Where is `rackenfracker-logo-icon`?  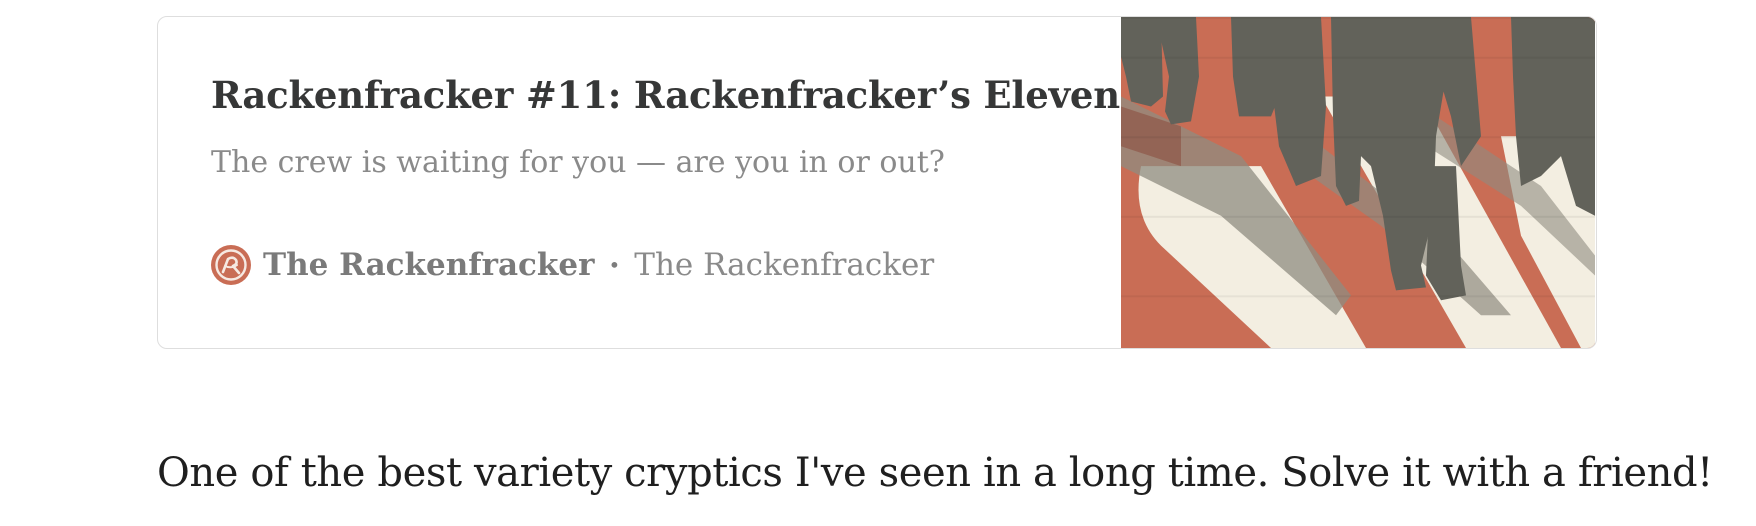
rackenfracker-logo-icon is located at coordinates (231, 265).